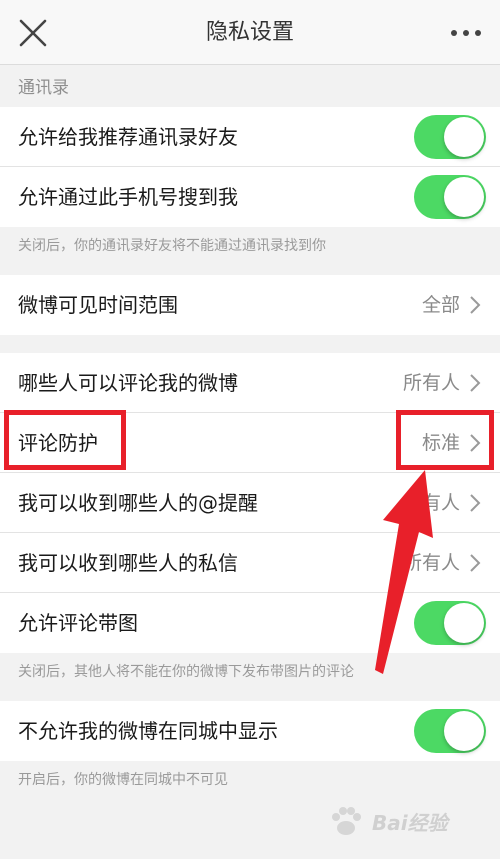 This screenshot has height=859, width=500. What do you see at coordinates (186, 672) in the screenshot?
I see `image-comments-note: 关闭后，其他人将不能在你的微博下发布带图片的评论` at bounding box center [186, 672].